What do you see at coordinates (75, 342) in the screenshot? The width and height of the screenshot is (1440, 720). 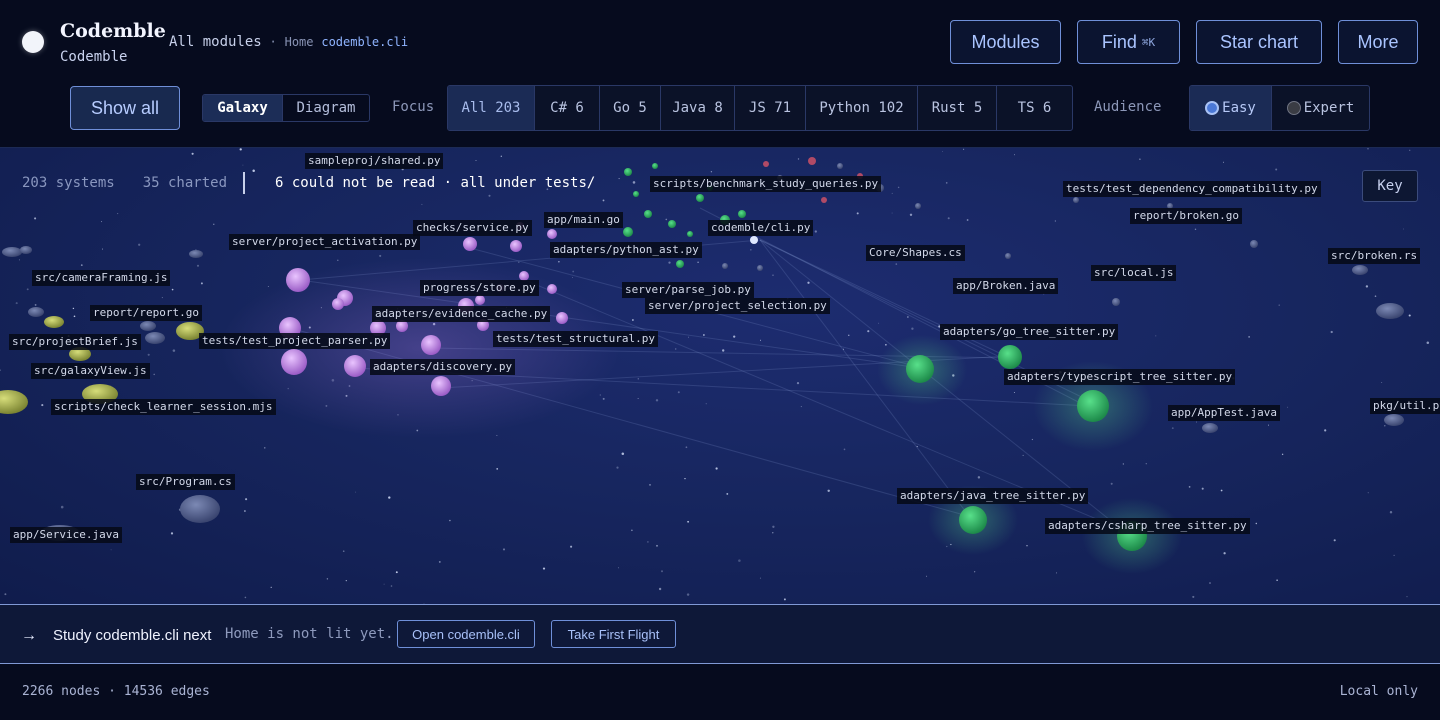 I see `node-label: src/projectBrief.js` at bounding box center [75, 342].